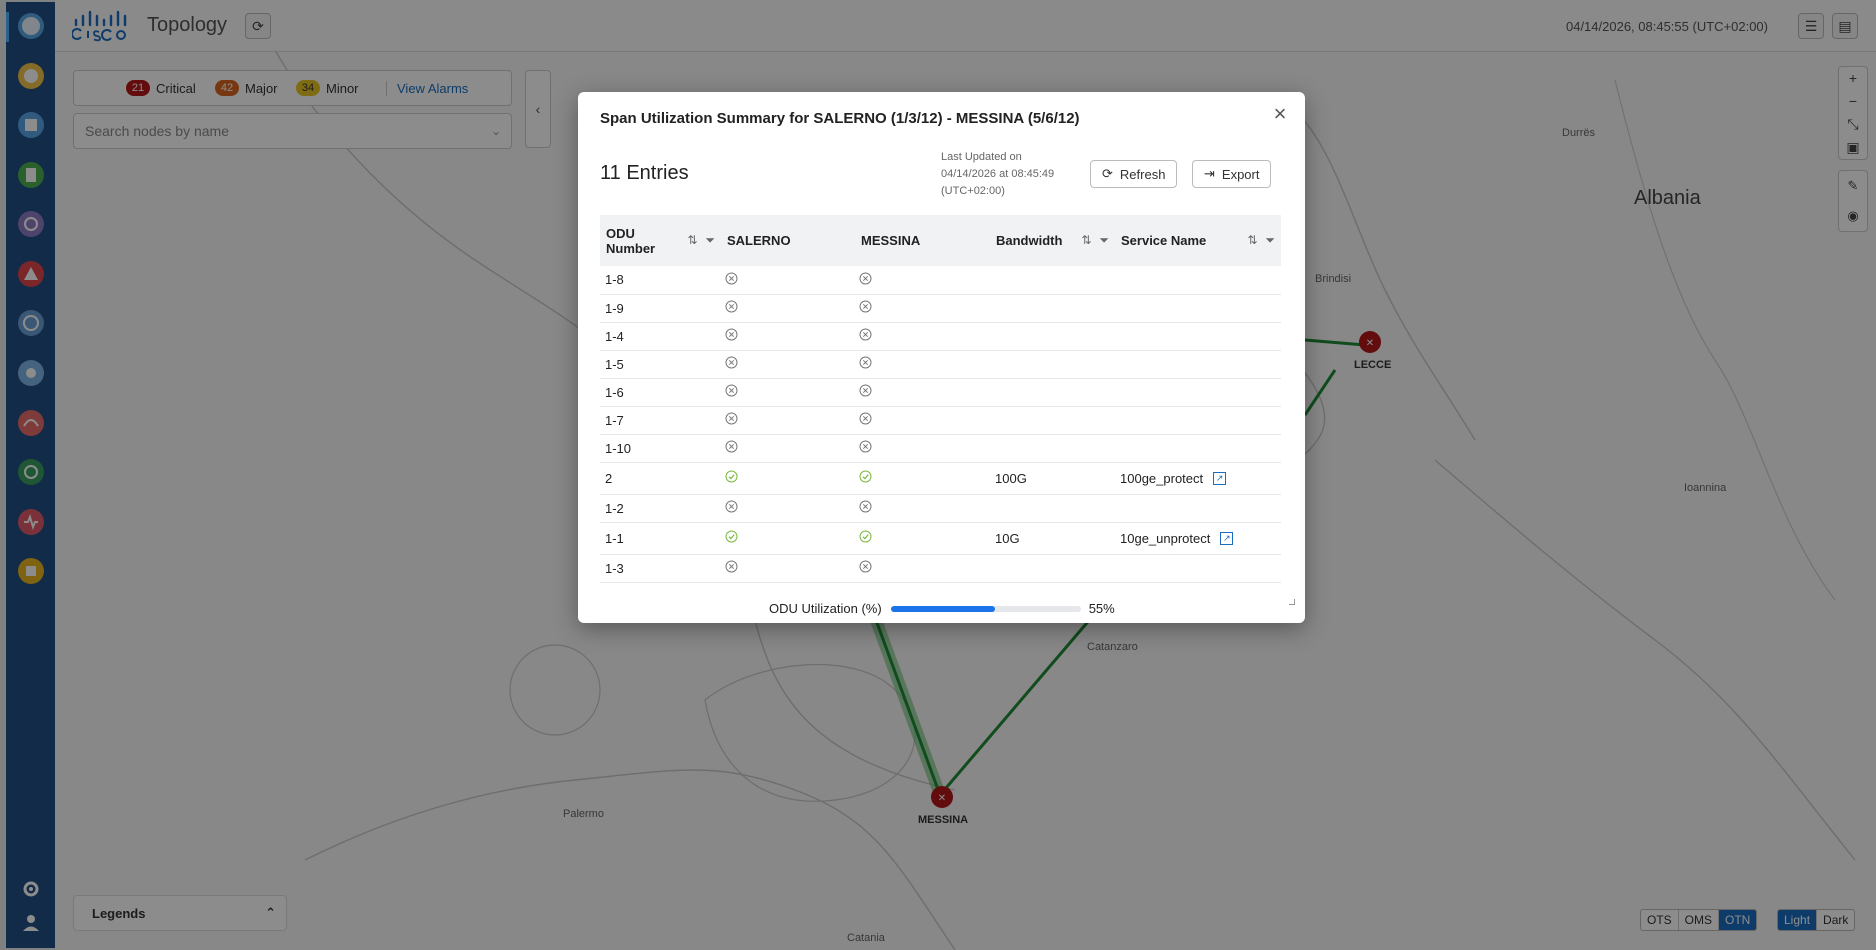  What do you see at coordinates (1161, 478) in the screenshot?
I see `service-link: 100ge_protect` at bounding box center [1161, 478].